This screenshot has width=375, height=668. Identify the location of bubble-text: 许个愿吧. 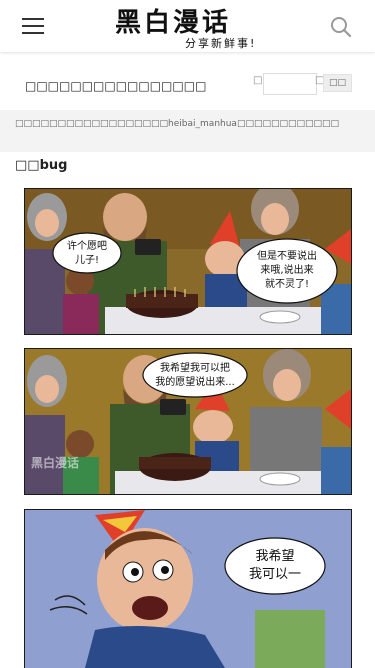
(87, 246).